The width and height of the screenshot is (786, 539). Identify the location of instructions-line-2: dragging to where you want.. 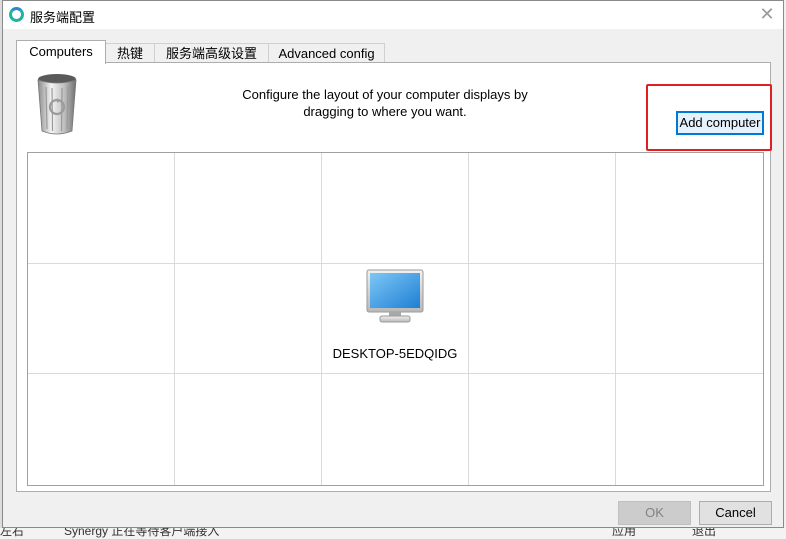
(385, 111).